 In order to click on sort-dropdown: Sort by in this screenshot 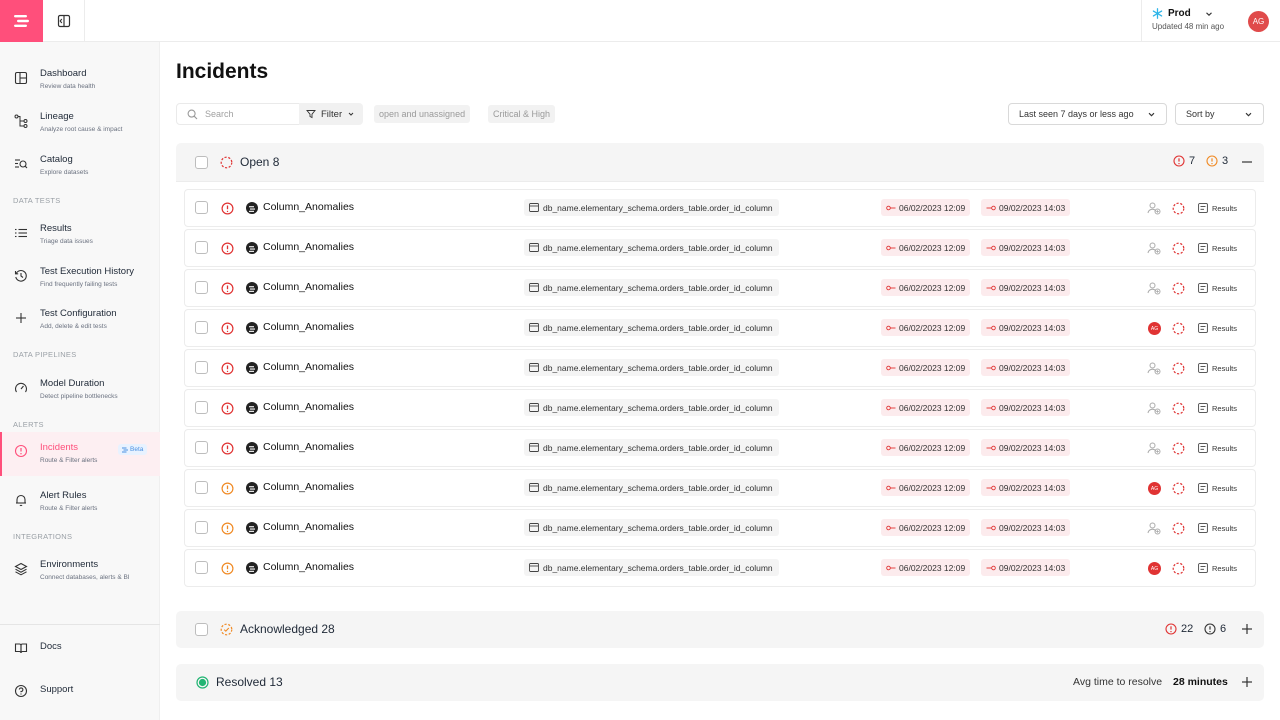, I will do `click(1219, 114)`.